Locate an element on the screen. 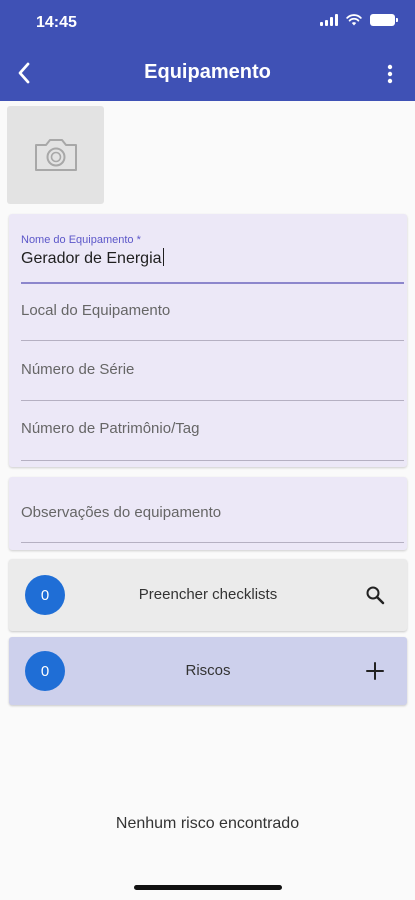  battery-icon is located at coordinates (384, 20).